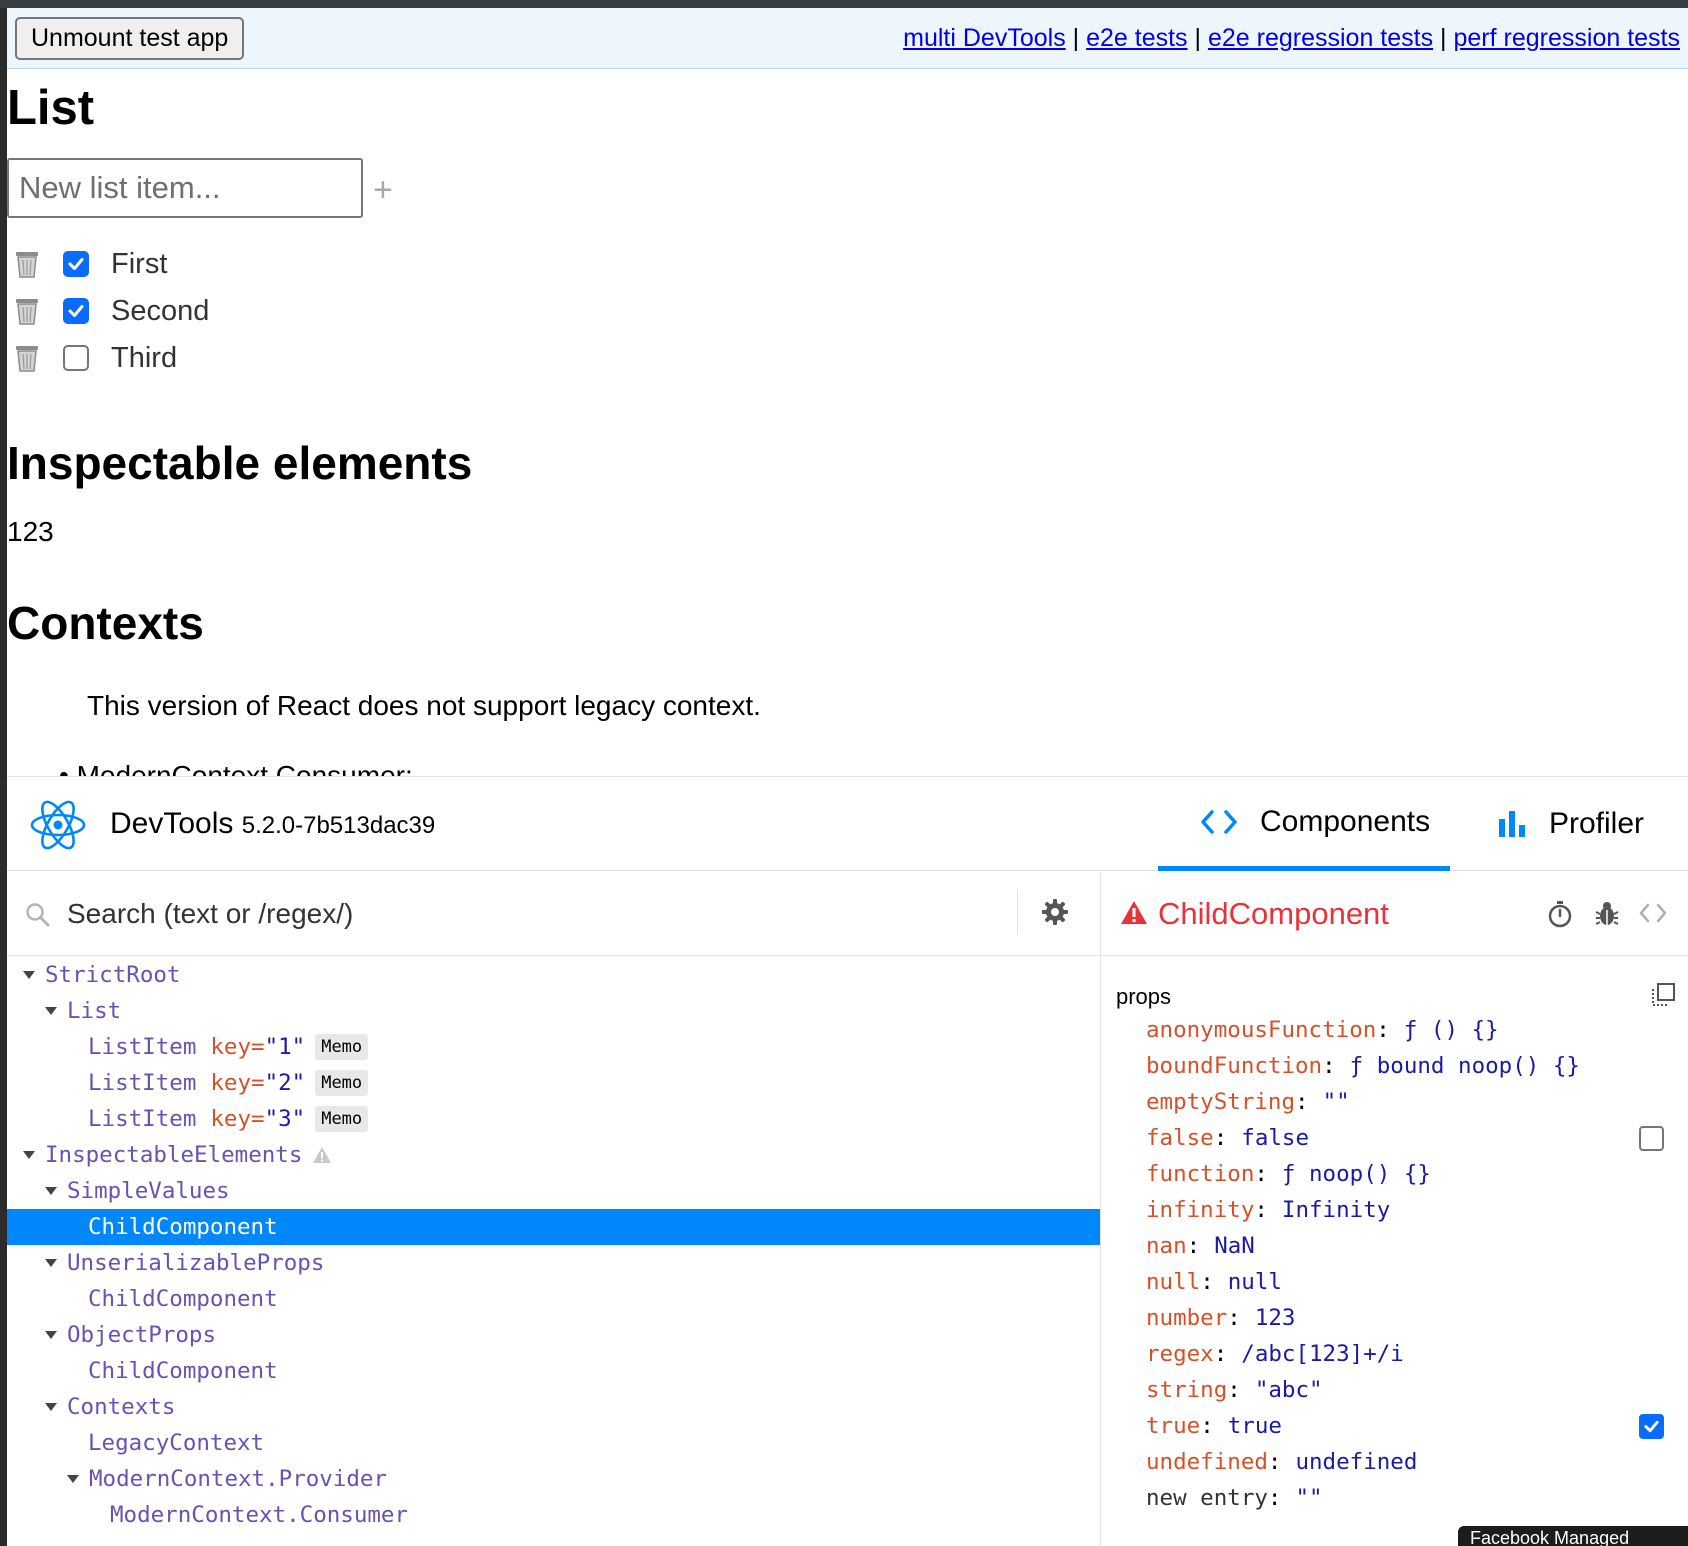 The image size is (1688, 1546). Describe the element at coordinates (1411, 1354) in the screenshot. I see `prop-row: regex: /abc[123]+/i` at that location.